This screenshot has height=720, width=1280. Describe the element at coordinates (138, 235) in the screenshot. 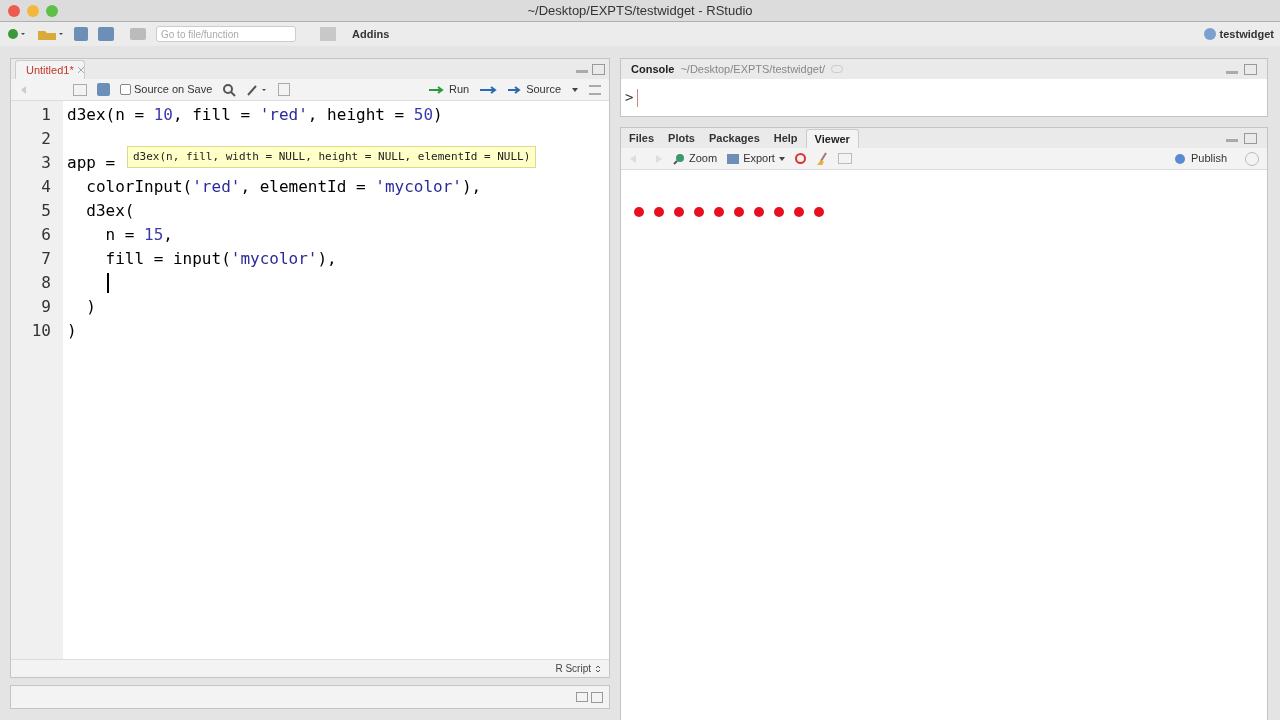

I see `code-line: n = 15,` at that location.